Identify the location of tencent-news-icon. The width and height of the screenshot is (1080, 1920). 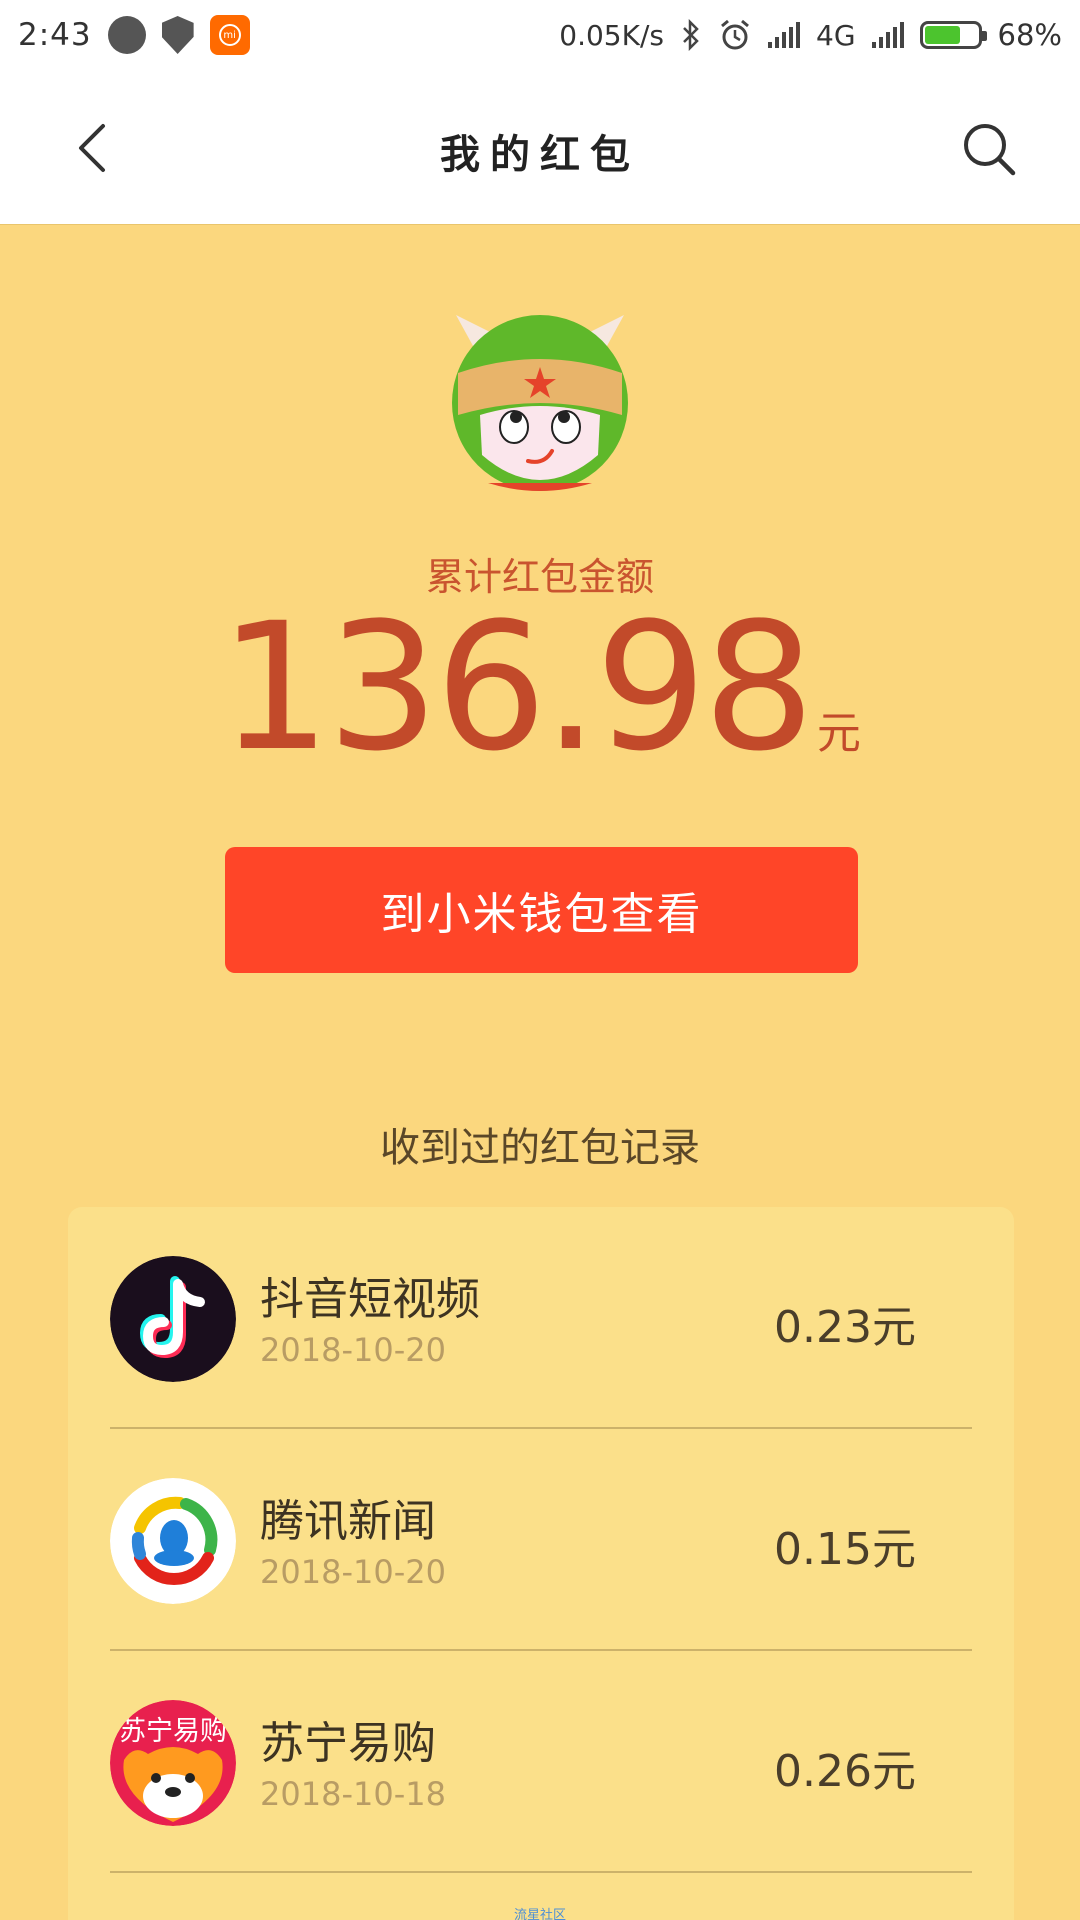
(173, 1541).